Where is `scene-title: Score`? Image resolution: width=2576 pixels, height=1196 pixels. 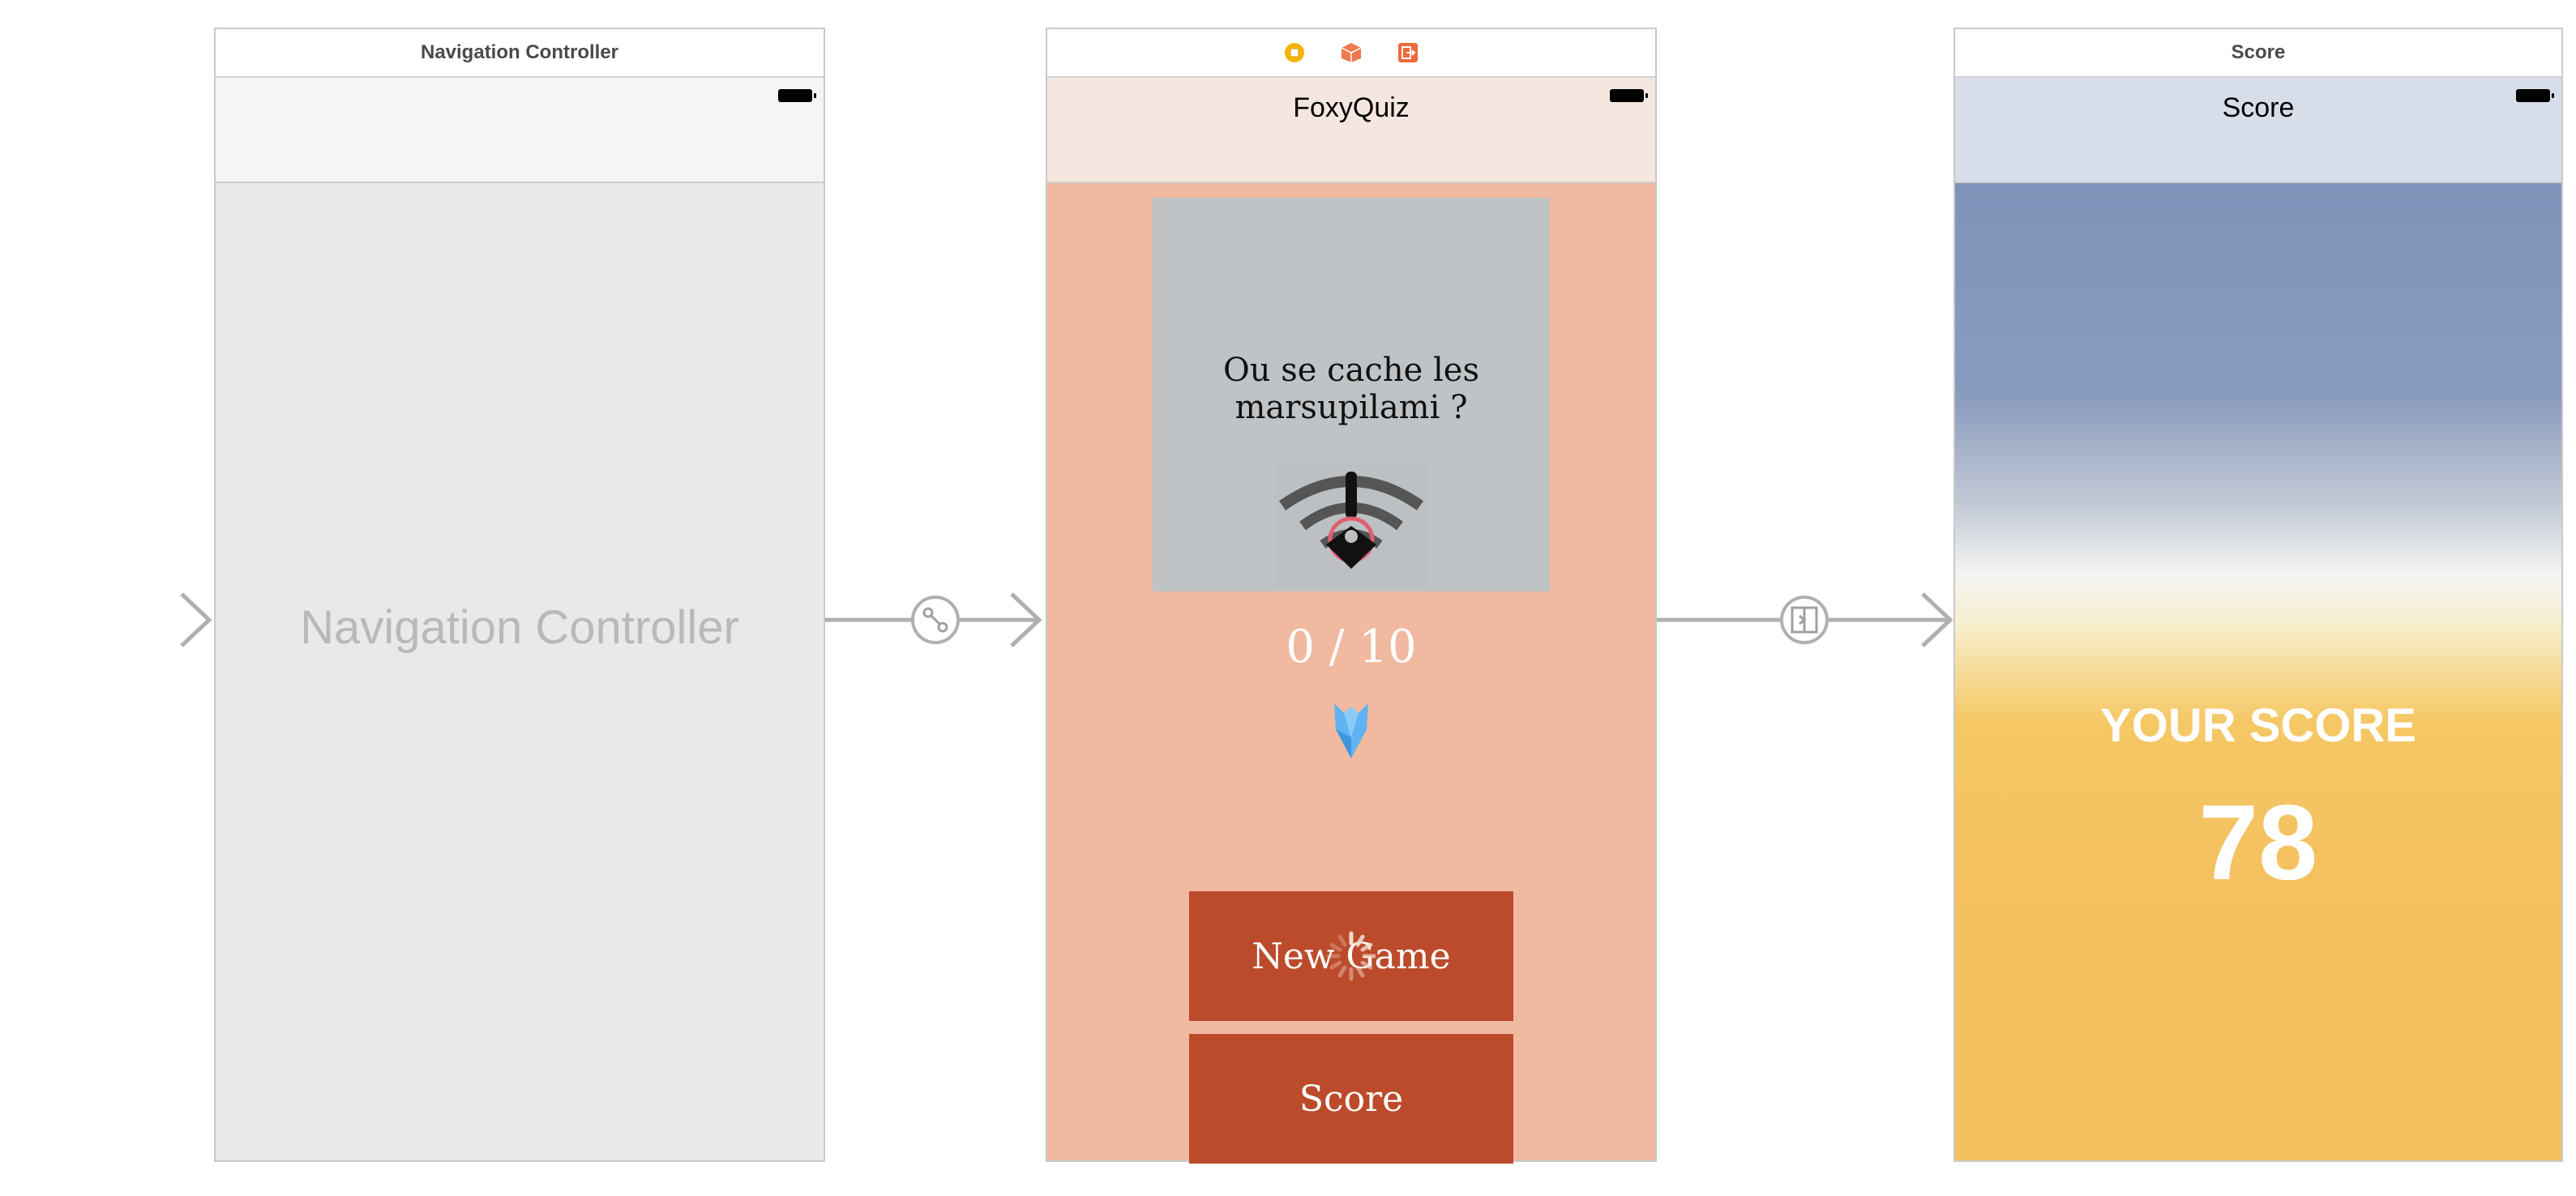
scene-title: Score is located at coordinates (2258, 52).